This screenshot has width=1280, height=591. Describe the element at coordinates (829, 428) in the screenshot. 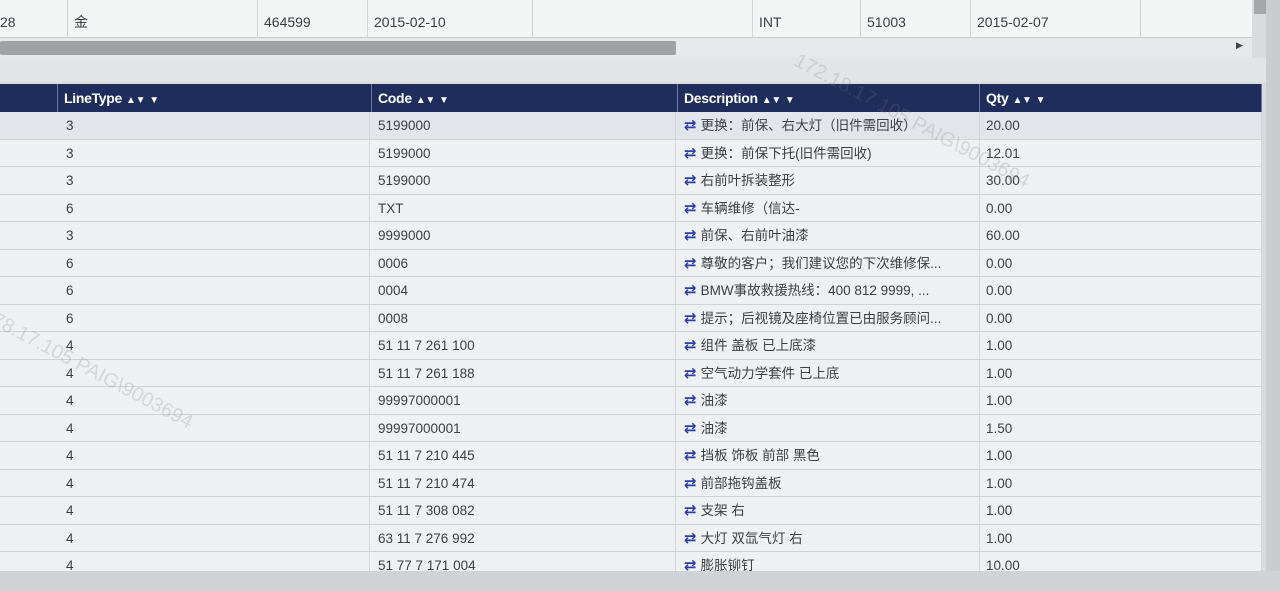

I see `cell-description: ⇄ 油漆` at that location.